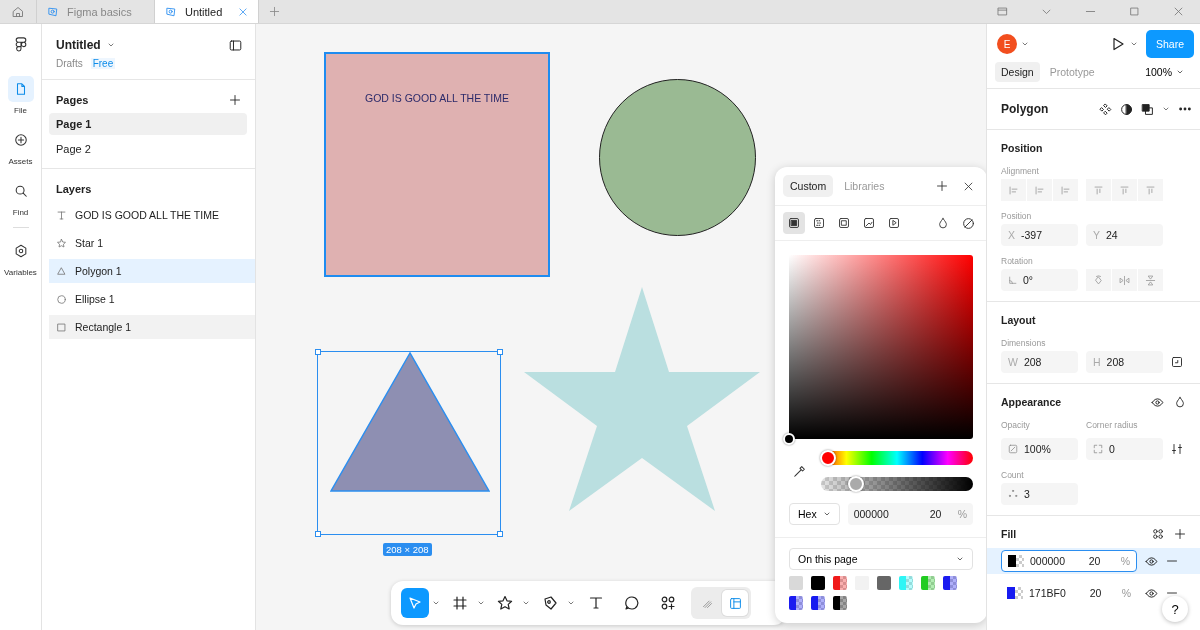 The width and height of the screenshot is (1200, 630). Describe the element at coordinates (1177, 362) in the screenshot. I see `resize-icon` at that location.